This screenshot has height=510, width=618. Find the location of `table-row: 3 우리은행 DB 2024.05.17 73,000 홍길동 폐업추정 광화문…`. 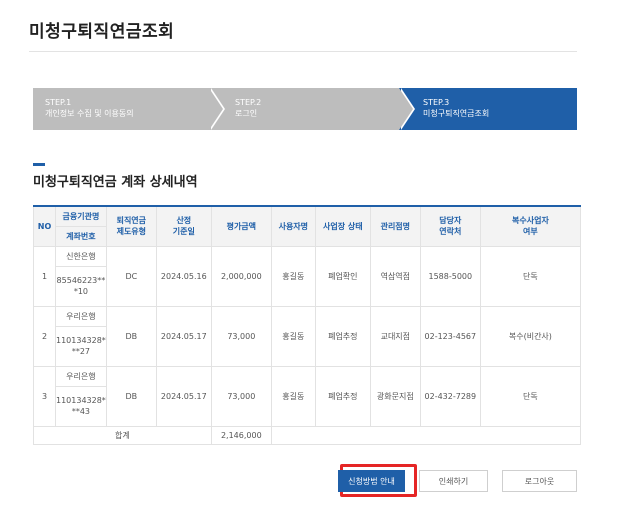

table-row: 3 우리은행 DB 2024.05.17 73,000 홍길동 폐업추정 광화문… is located at coordinates (307, 396).